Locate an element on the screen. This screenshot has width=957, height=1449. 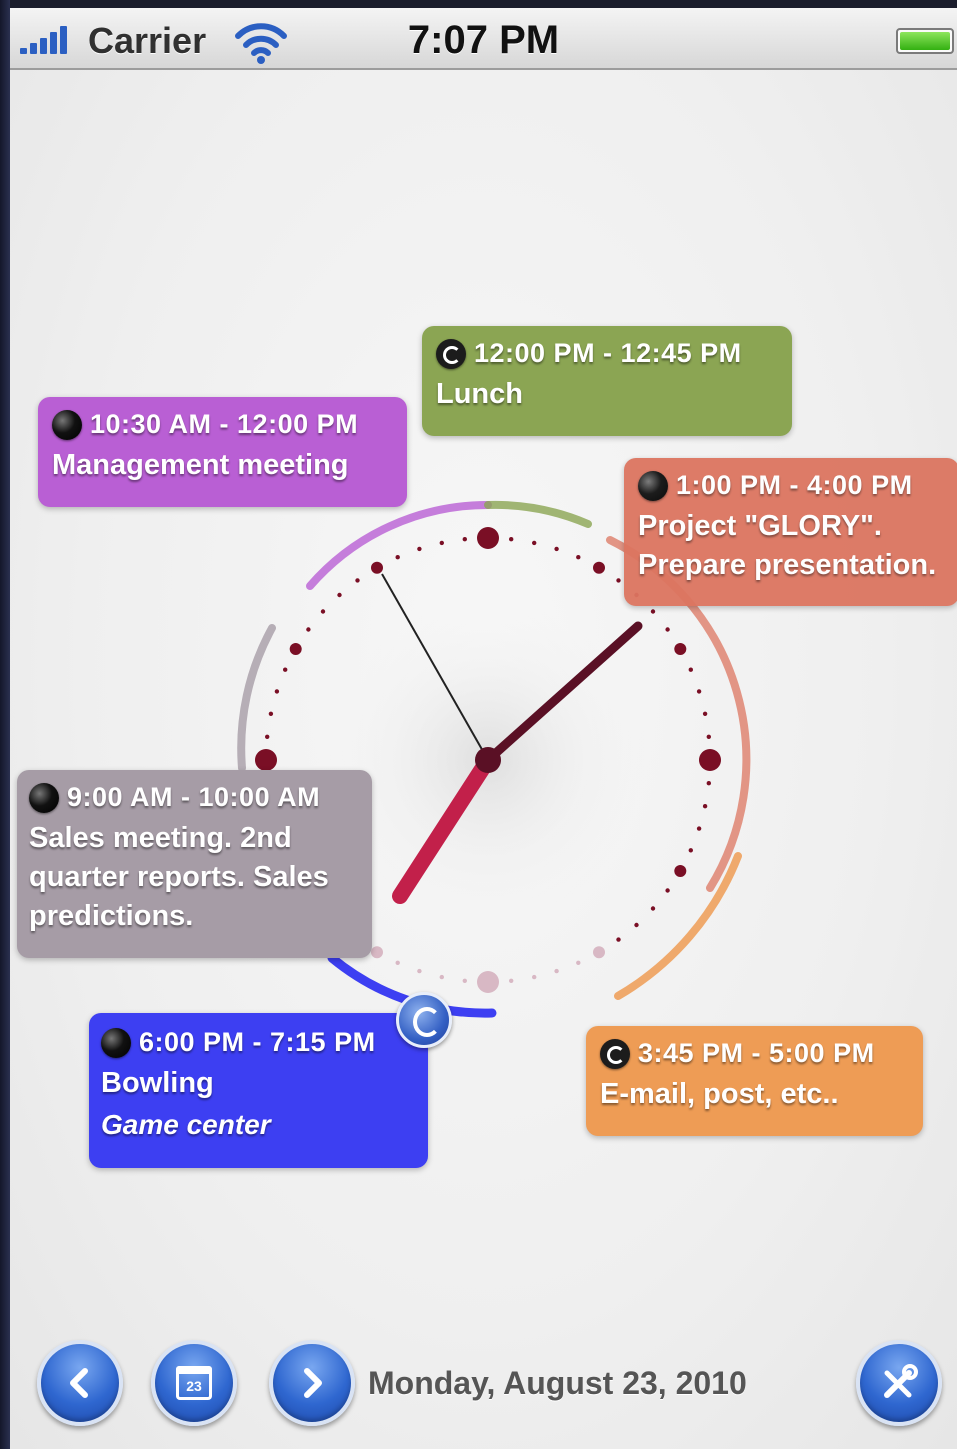
device-top-edge is located at coordinates (478, 4).